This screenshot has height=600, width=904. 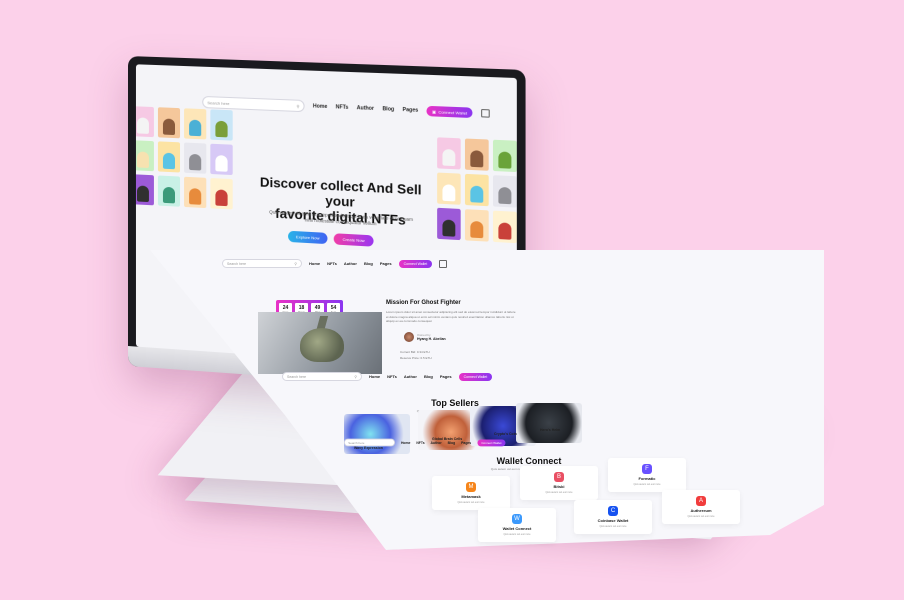 I want to click on metamask-icon: M, so click(x=471, y=487).